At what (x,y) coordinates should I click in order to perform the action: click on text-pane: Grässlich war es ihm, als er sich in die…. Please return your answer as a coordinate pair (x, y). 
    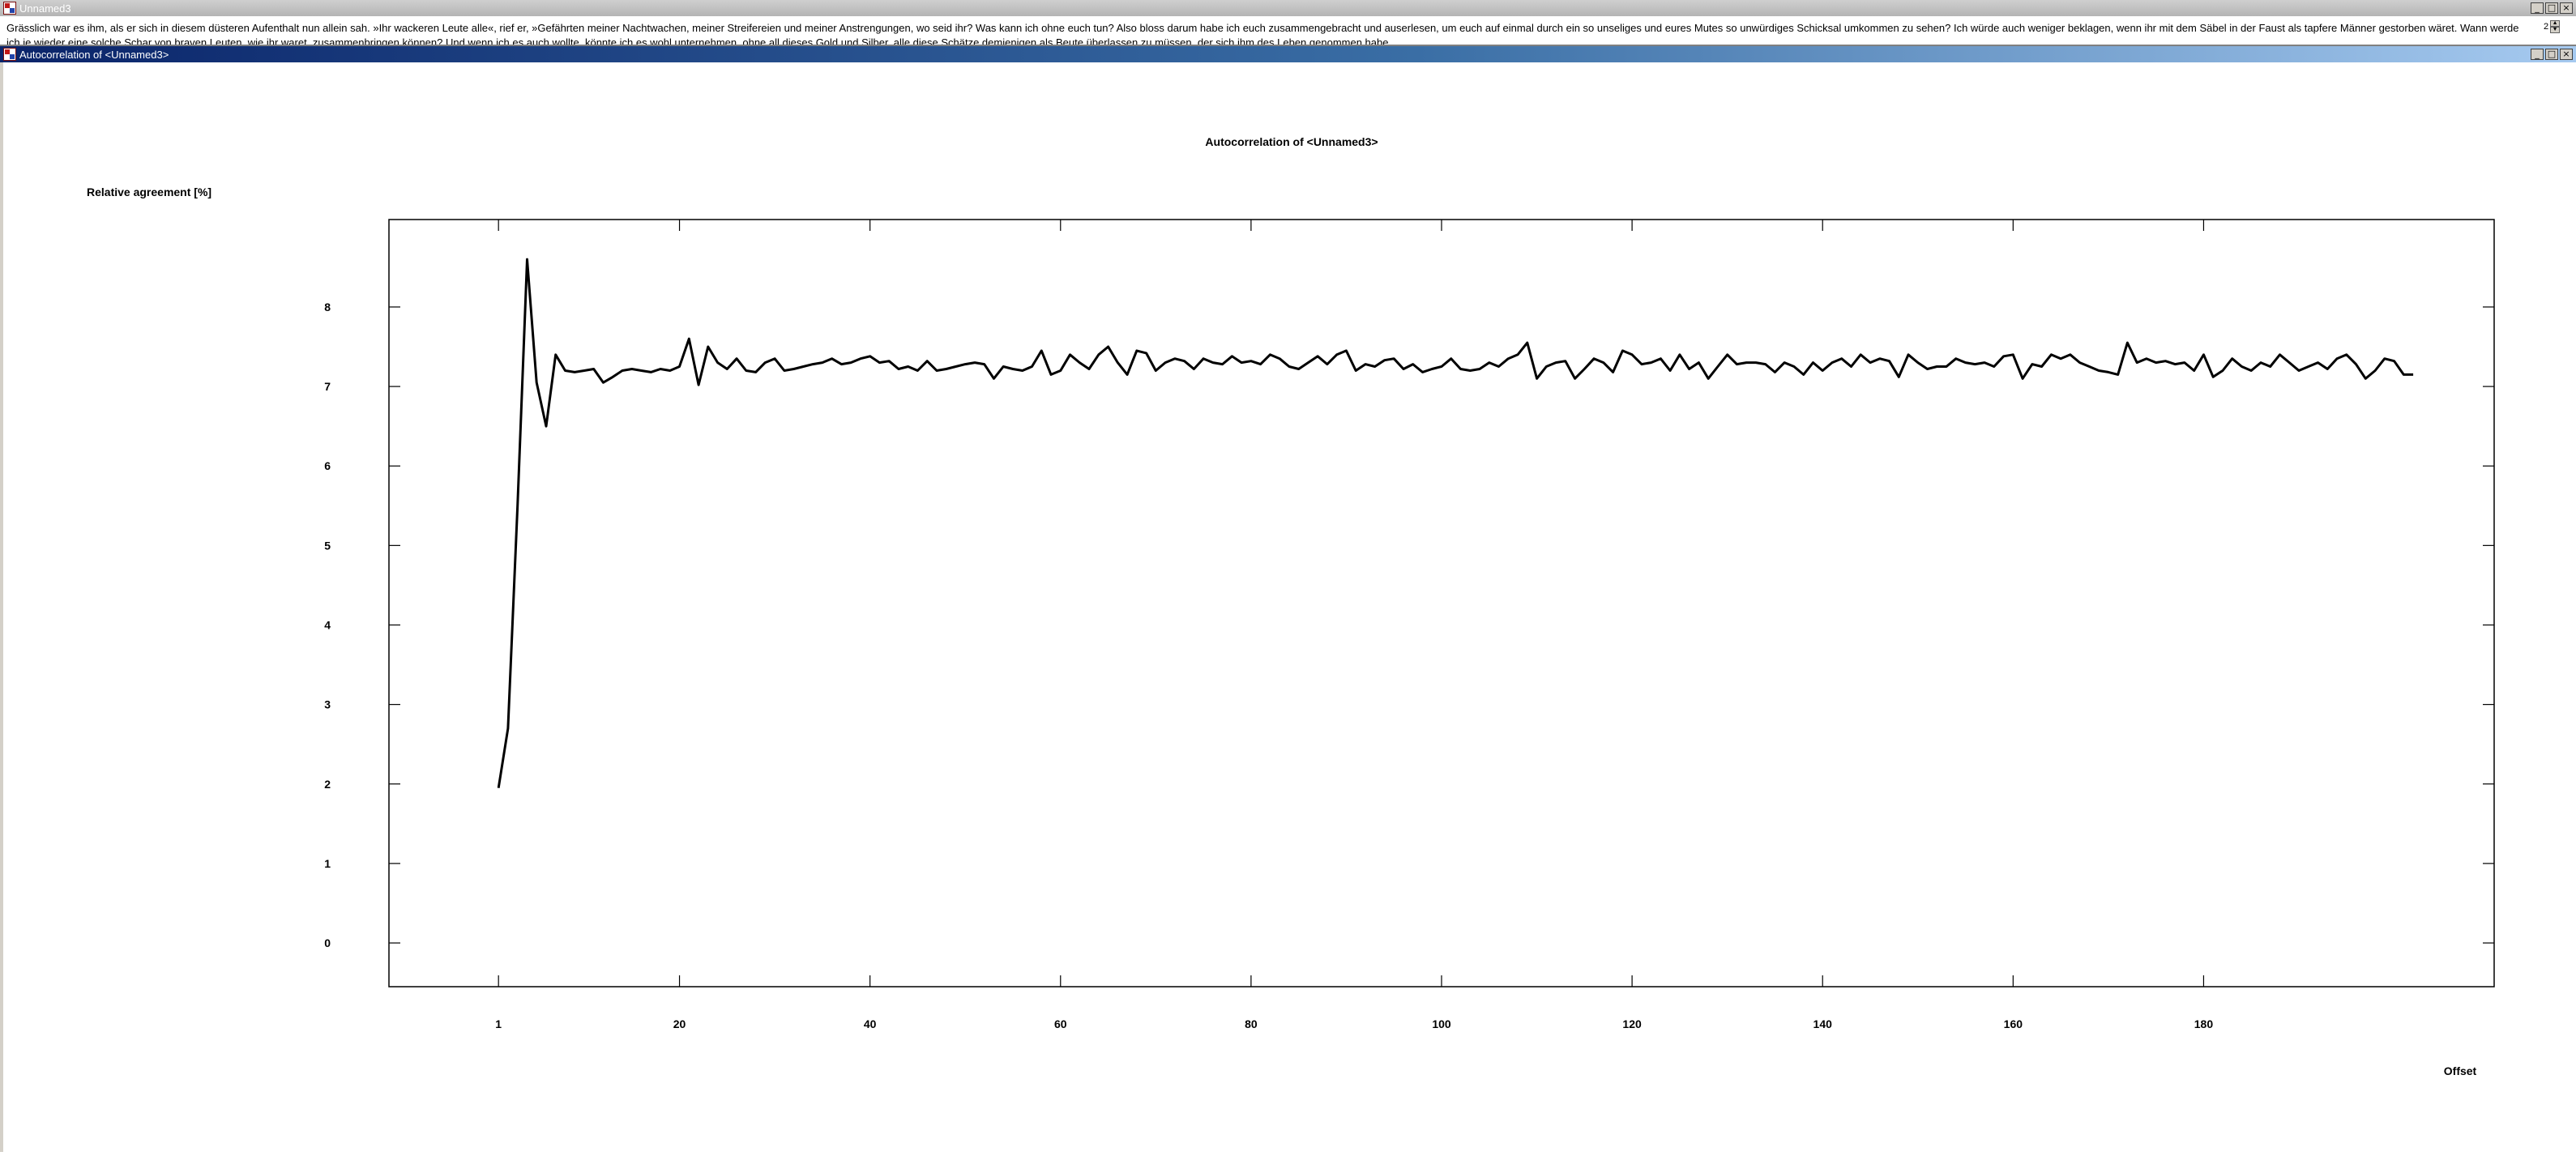
    Looking at the image, I should click on (1288, 31).